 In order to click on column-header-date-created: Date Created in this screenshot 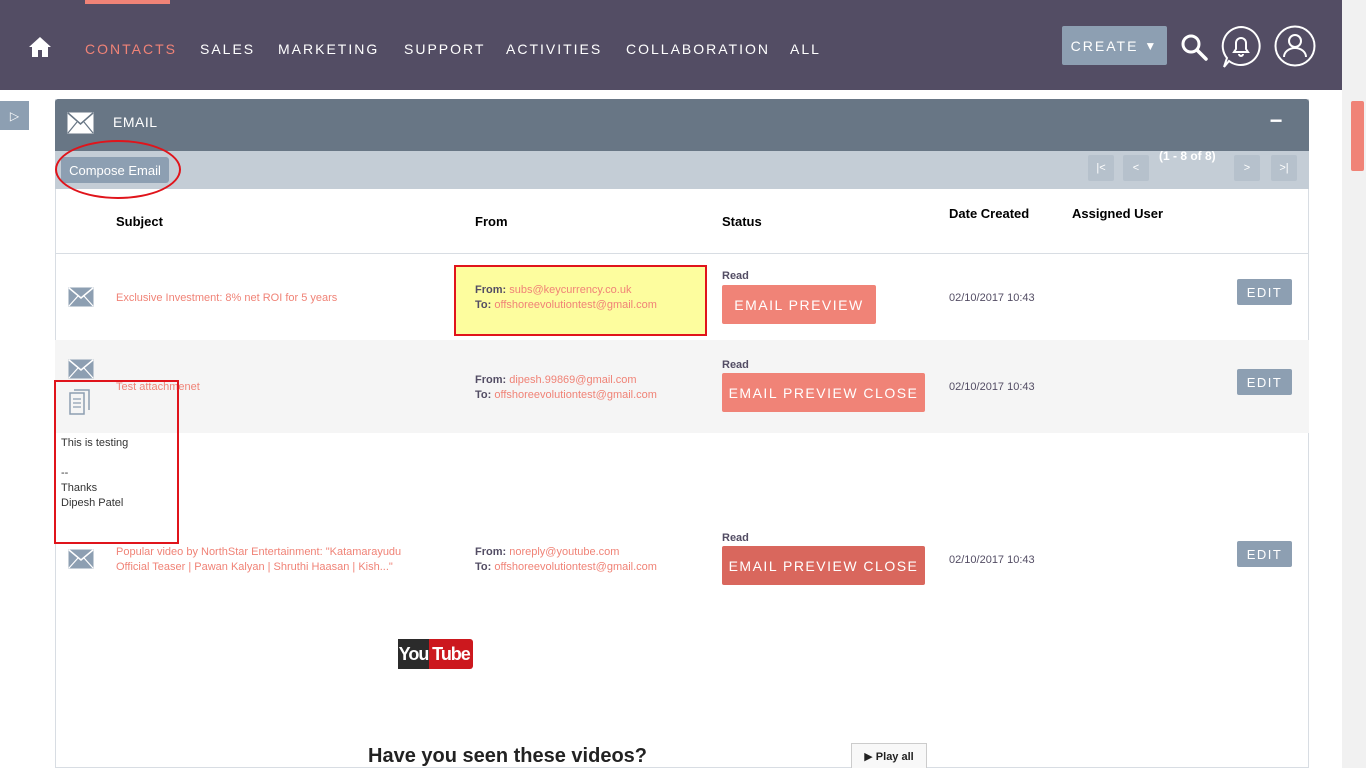, I will do `click(989, 213)`.